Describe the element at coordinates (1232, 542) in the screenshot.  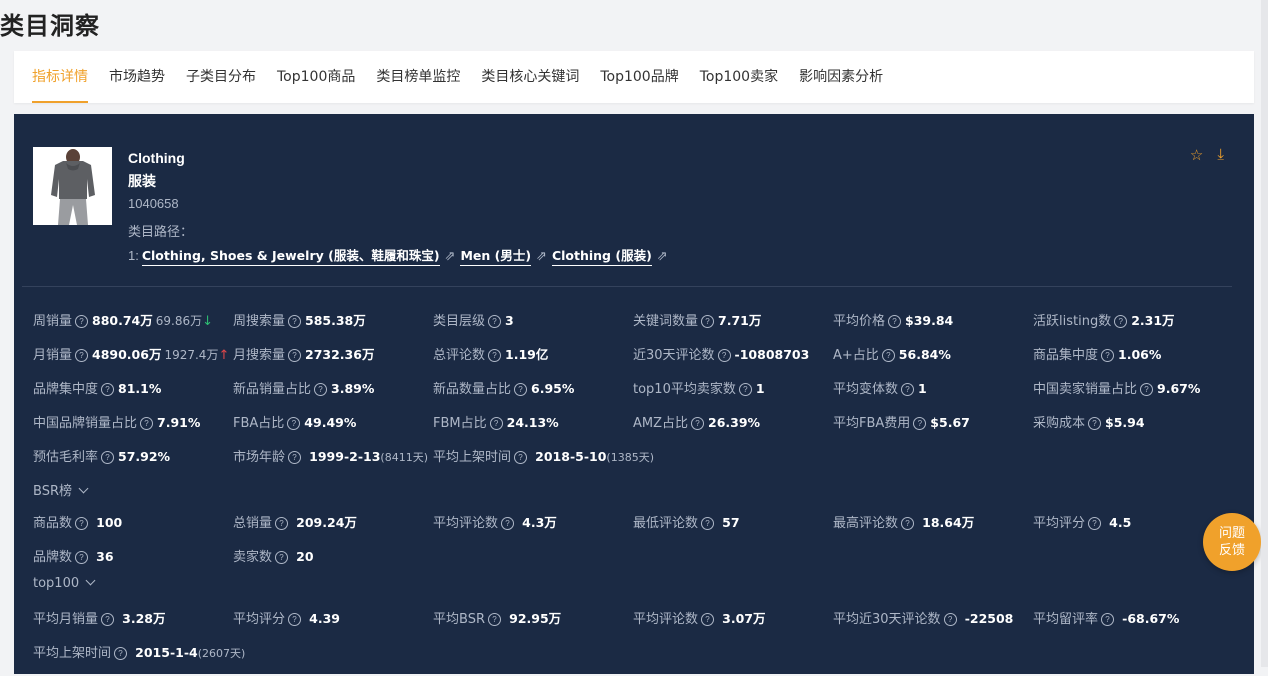
I see `feedback-button: 问题 反馈` at that location.